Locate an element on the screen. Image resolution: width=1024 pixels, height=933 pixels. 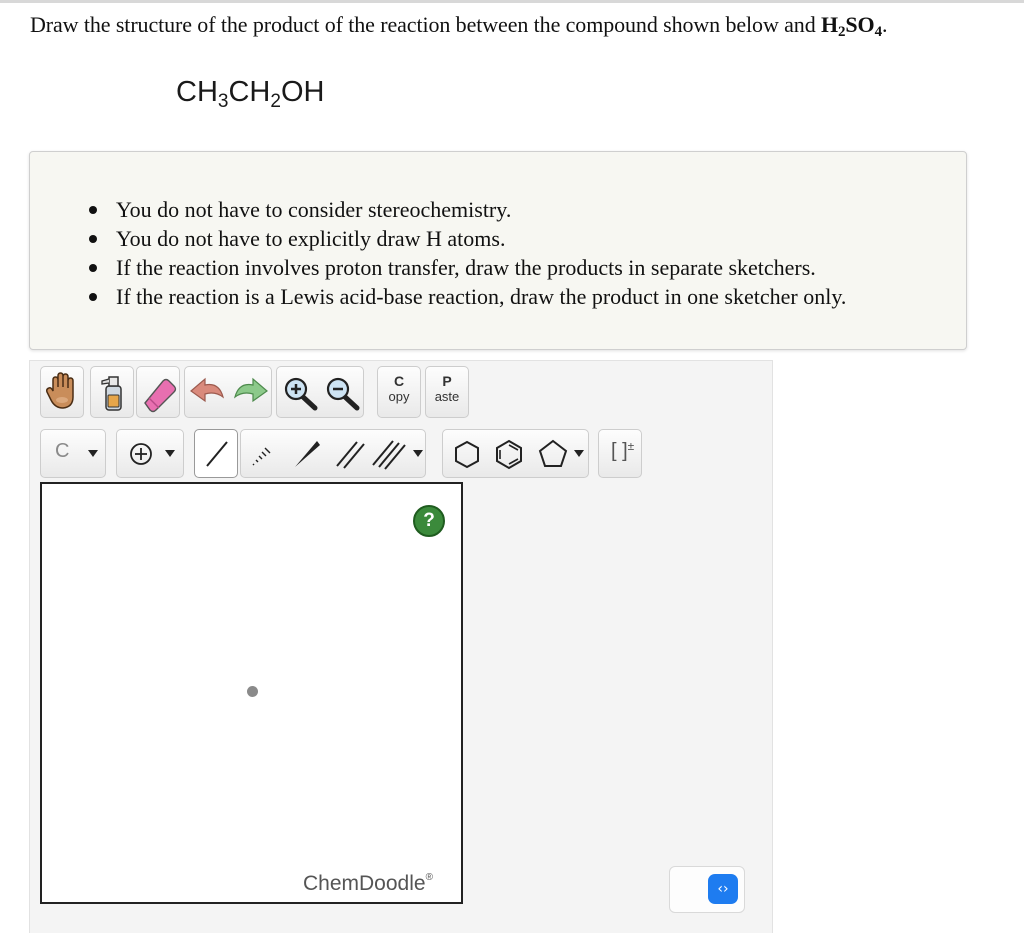
reagent-formula: H2SO4 is located at coordinates (852, 26).